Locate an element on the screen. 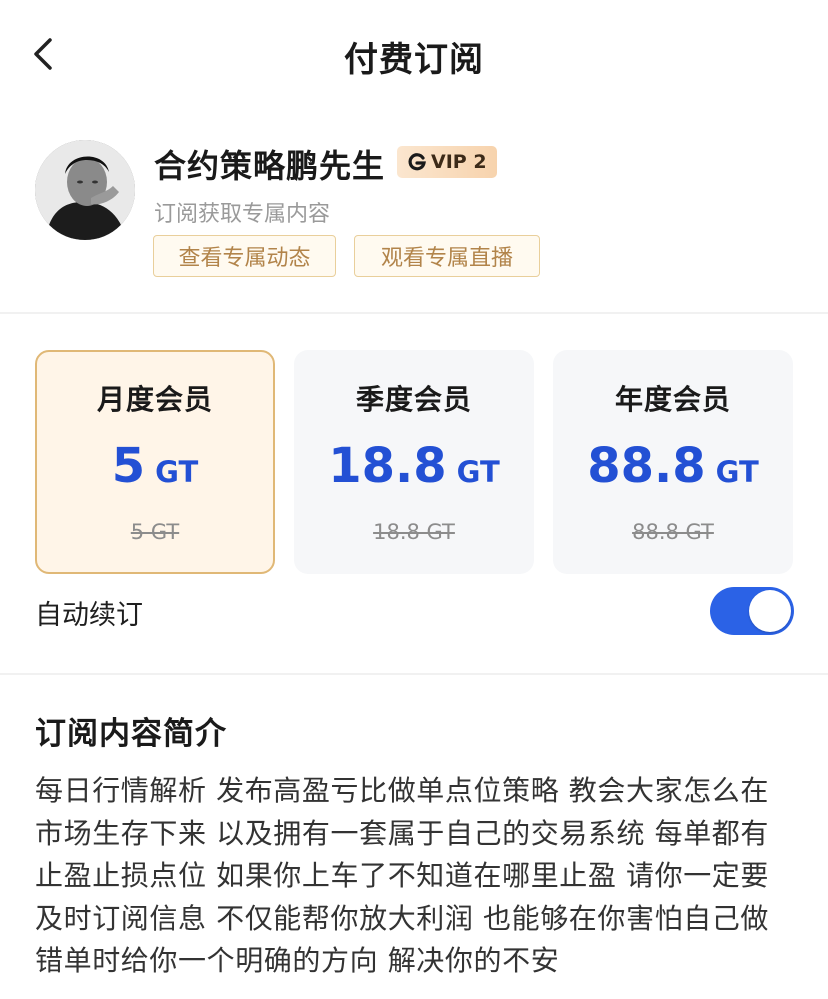 This screenshot has height=999, width=828. view-exclusive-posts-button: 查看专属动态 is located at coordinates (244, 256).